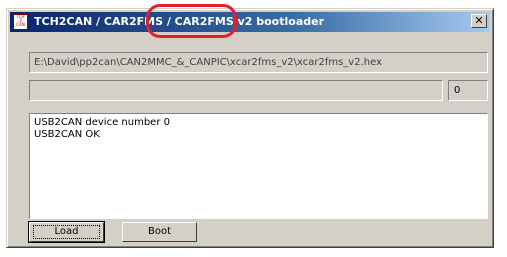 This screenshot has width=507, height=257. What do you see at coordinates (67, 134) in the screenshot?
I see `log-line: USB2CAN OK` at bounding box center [67, 134].